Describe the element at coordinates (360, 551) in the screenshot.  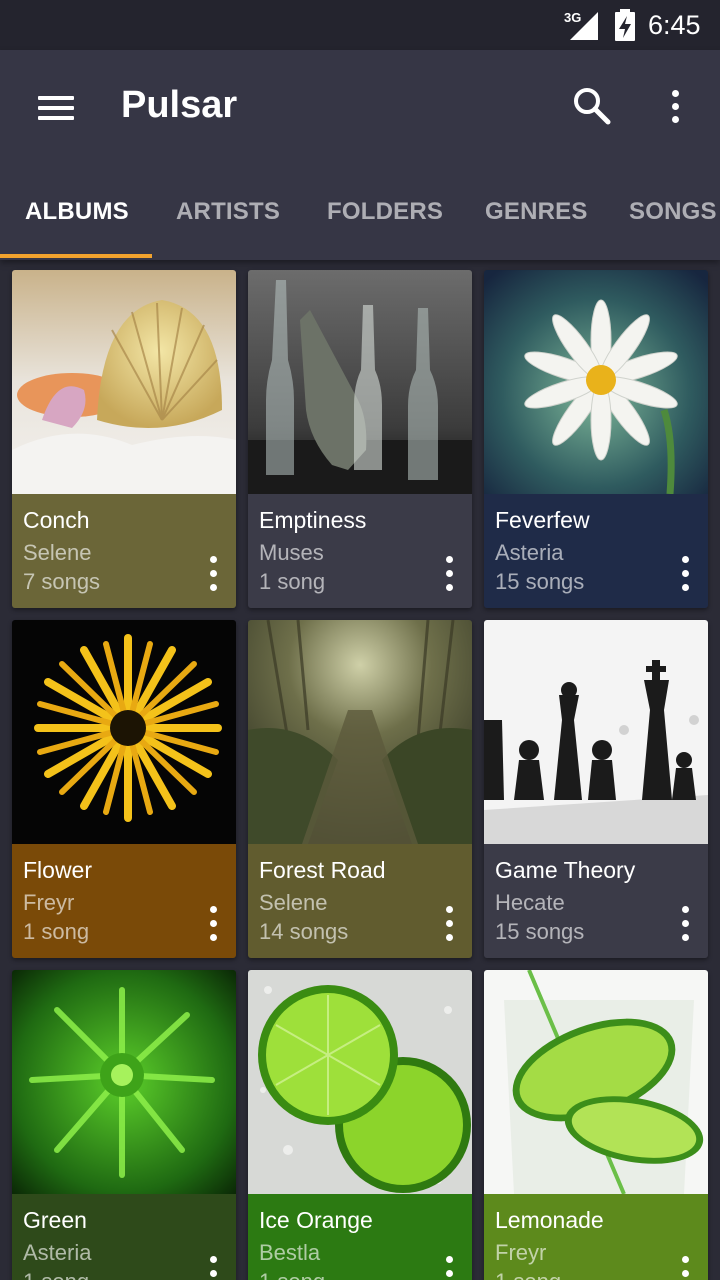
I see `album-info: Emptiness Muses 1 song` at that location.